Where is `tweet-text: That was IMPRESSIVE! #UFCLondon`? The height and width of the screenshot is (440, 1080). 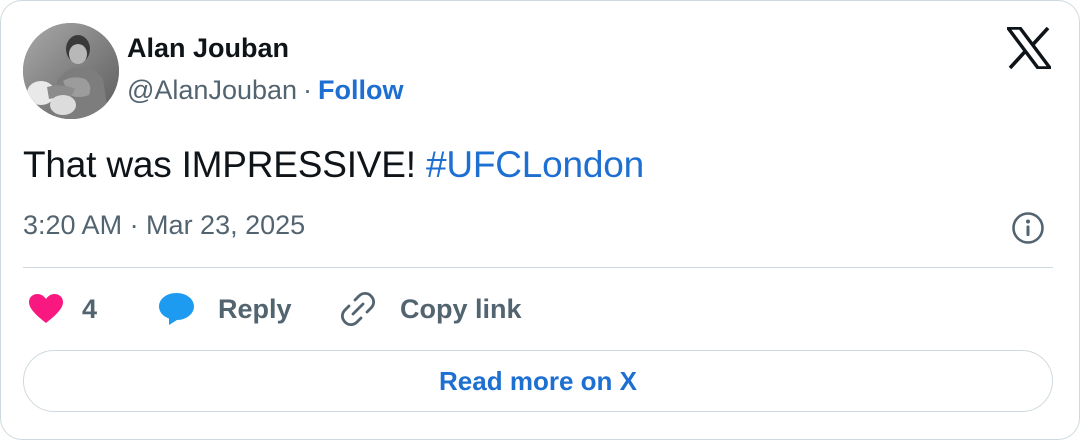
tweet-text: That was IMPRESSIVE! #UFCLondon is located at coordinates (333, 165).